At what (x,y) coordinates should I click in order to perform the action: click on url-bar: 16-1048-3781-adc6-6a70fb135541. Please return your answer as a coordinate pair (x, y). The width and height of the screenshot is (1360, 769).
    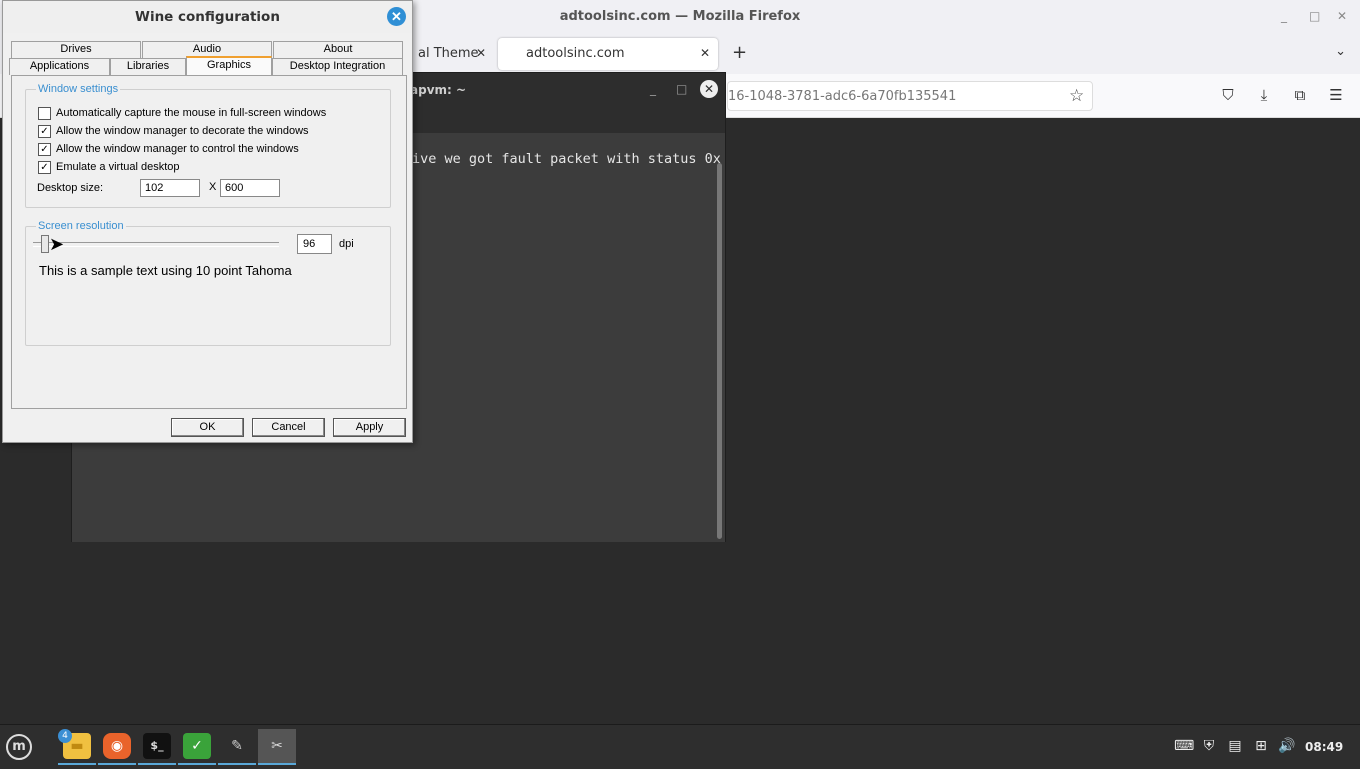
    Looking at the image, I should click on (910, 96).